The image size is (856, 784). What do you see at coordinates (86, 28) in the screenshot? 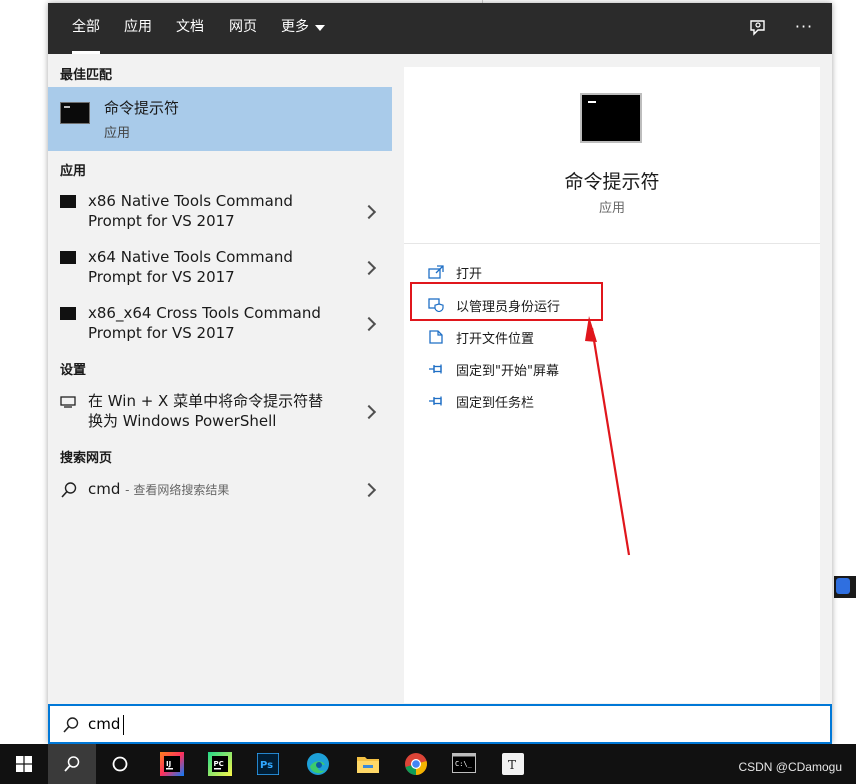
I see `tab-all: 全部` at bounding box center [86, 28].